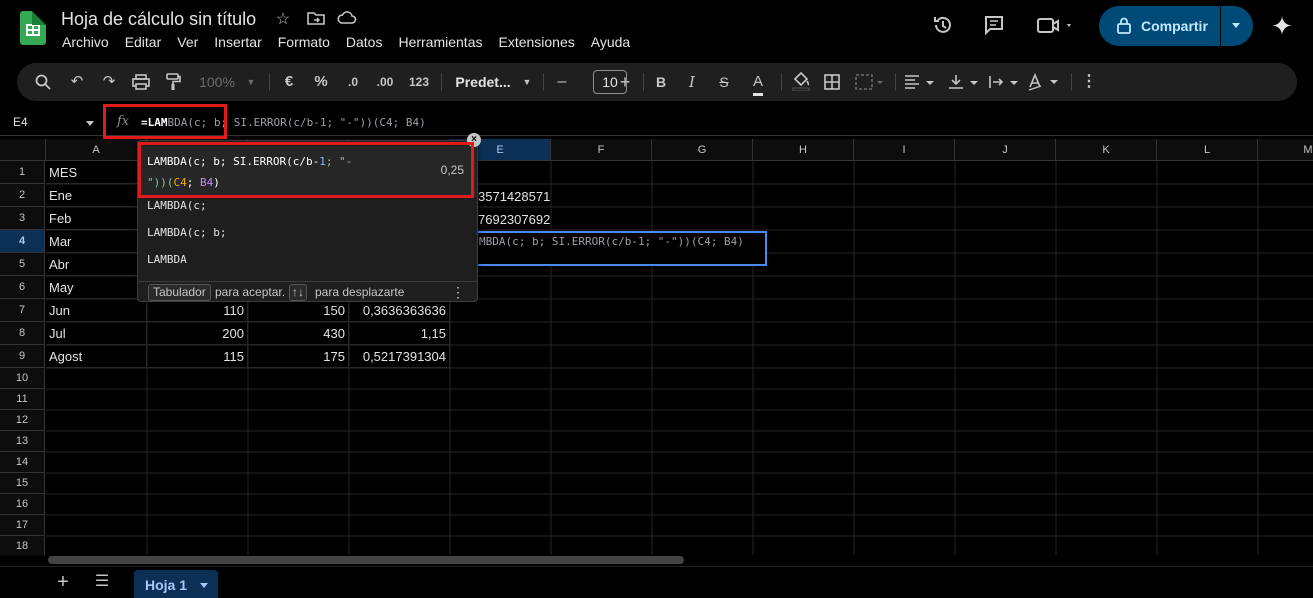  What do you see at coordinates (1236, 25) in the screenshot?
I see `share-dropdown-icon` at bounding box center [1236, 25].